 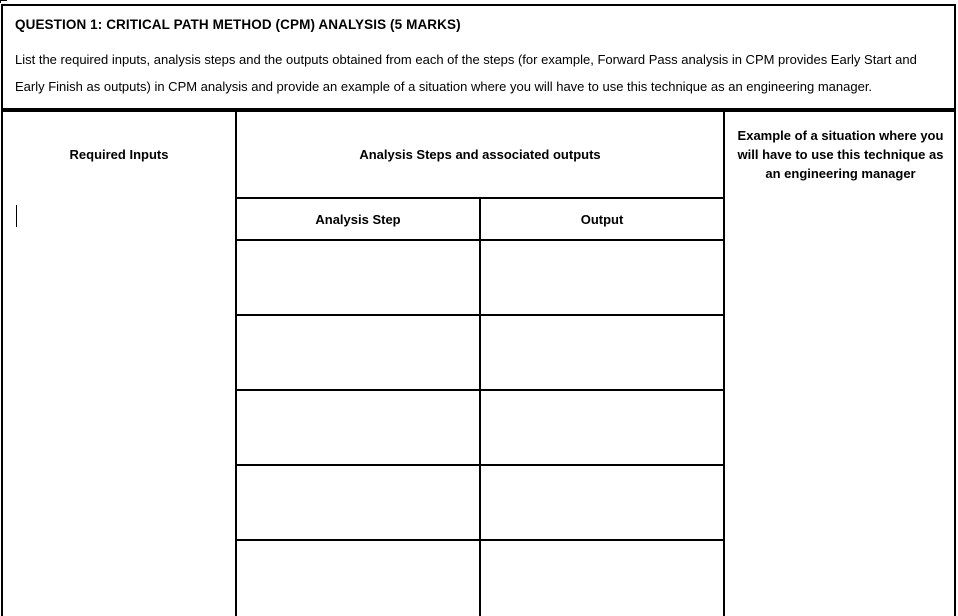 What do you see at coordinates (358, 219) in the screenshot?
I see `table-subheader-analysis-step: Analysis Step` at bounding box center [358, 219].